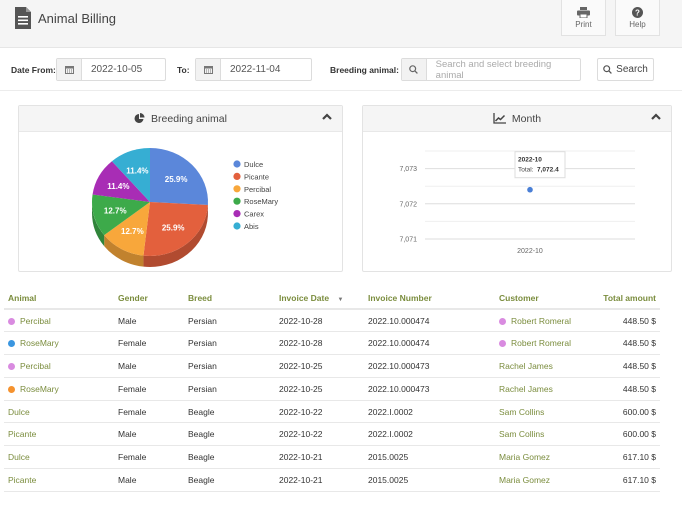 The image size is (682, 518). Describe the element at coordinates (256, 176) in the screenshot. I see `legend-item-label: Picante` at that location.